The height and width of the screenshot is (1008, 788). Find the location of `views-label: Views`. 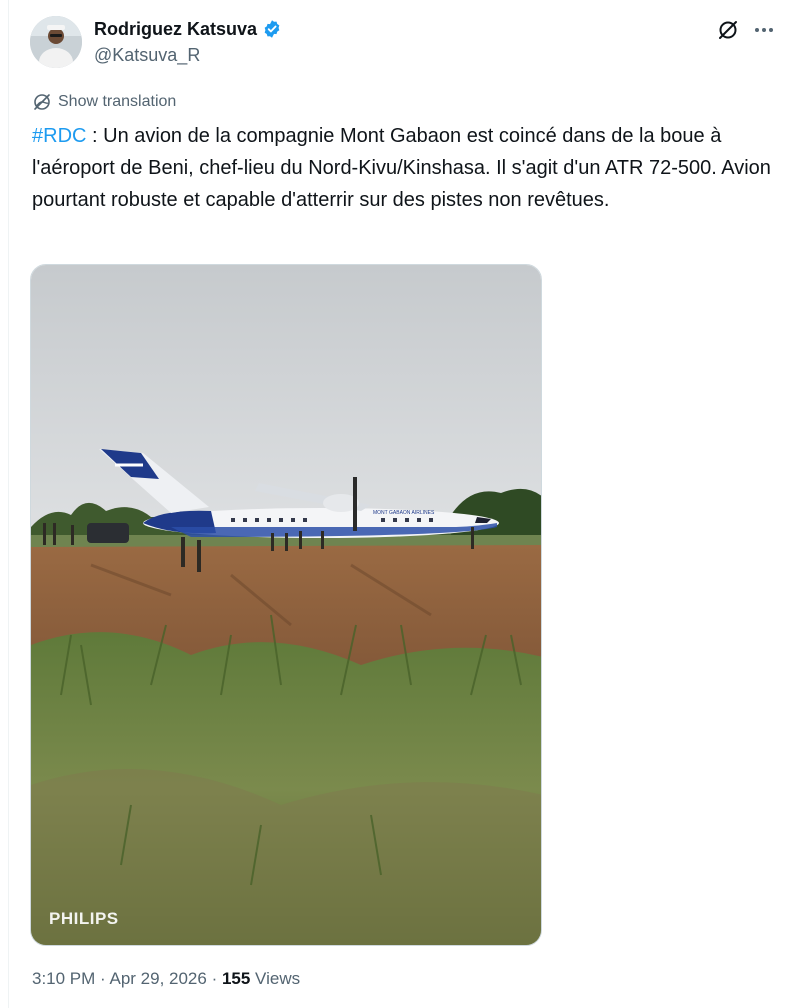

views-label: Views is located at coordinates (275, 978).